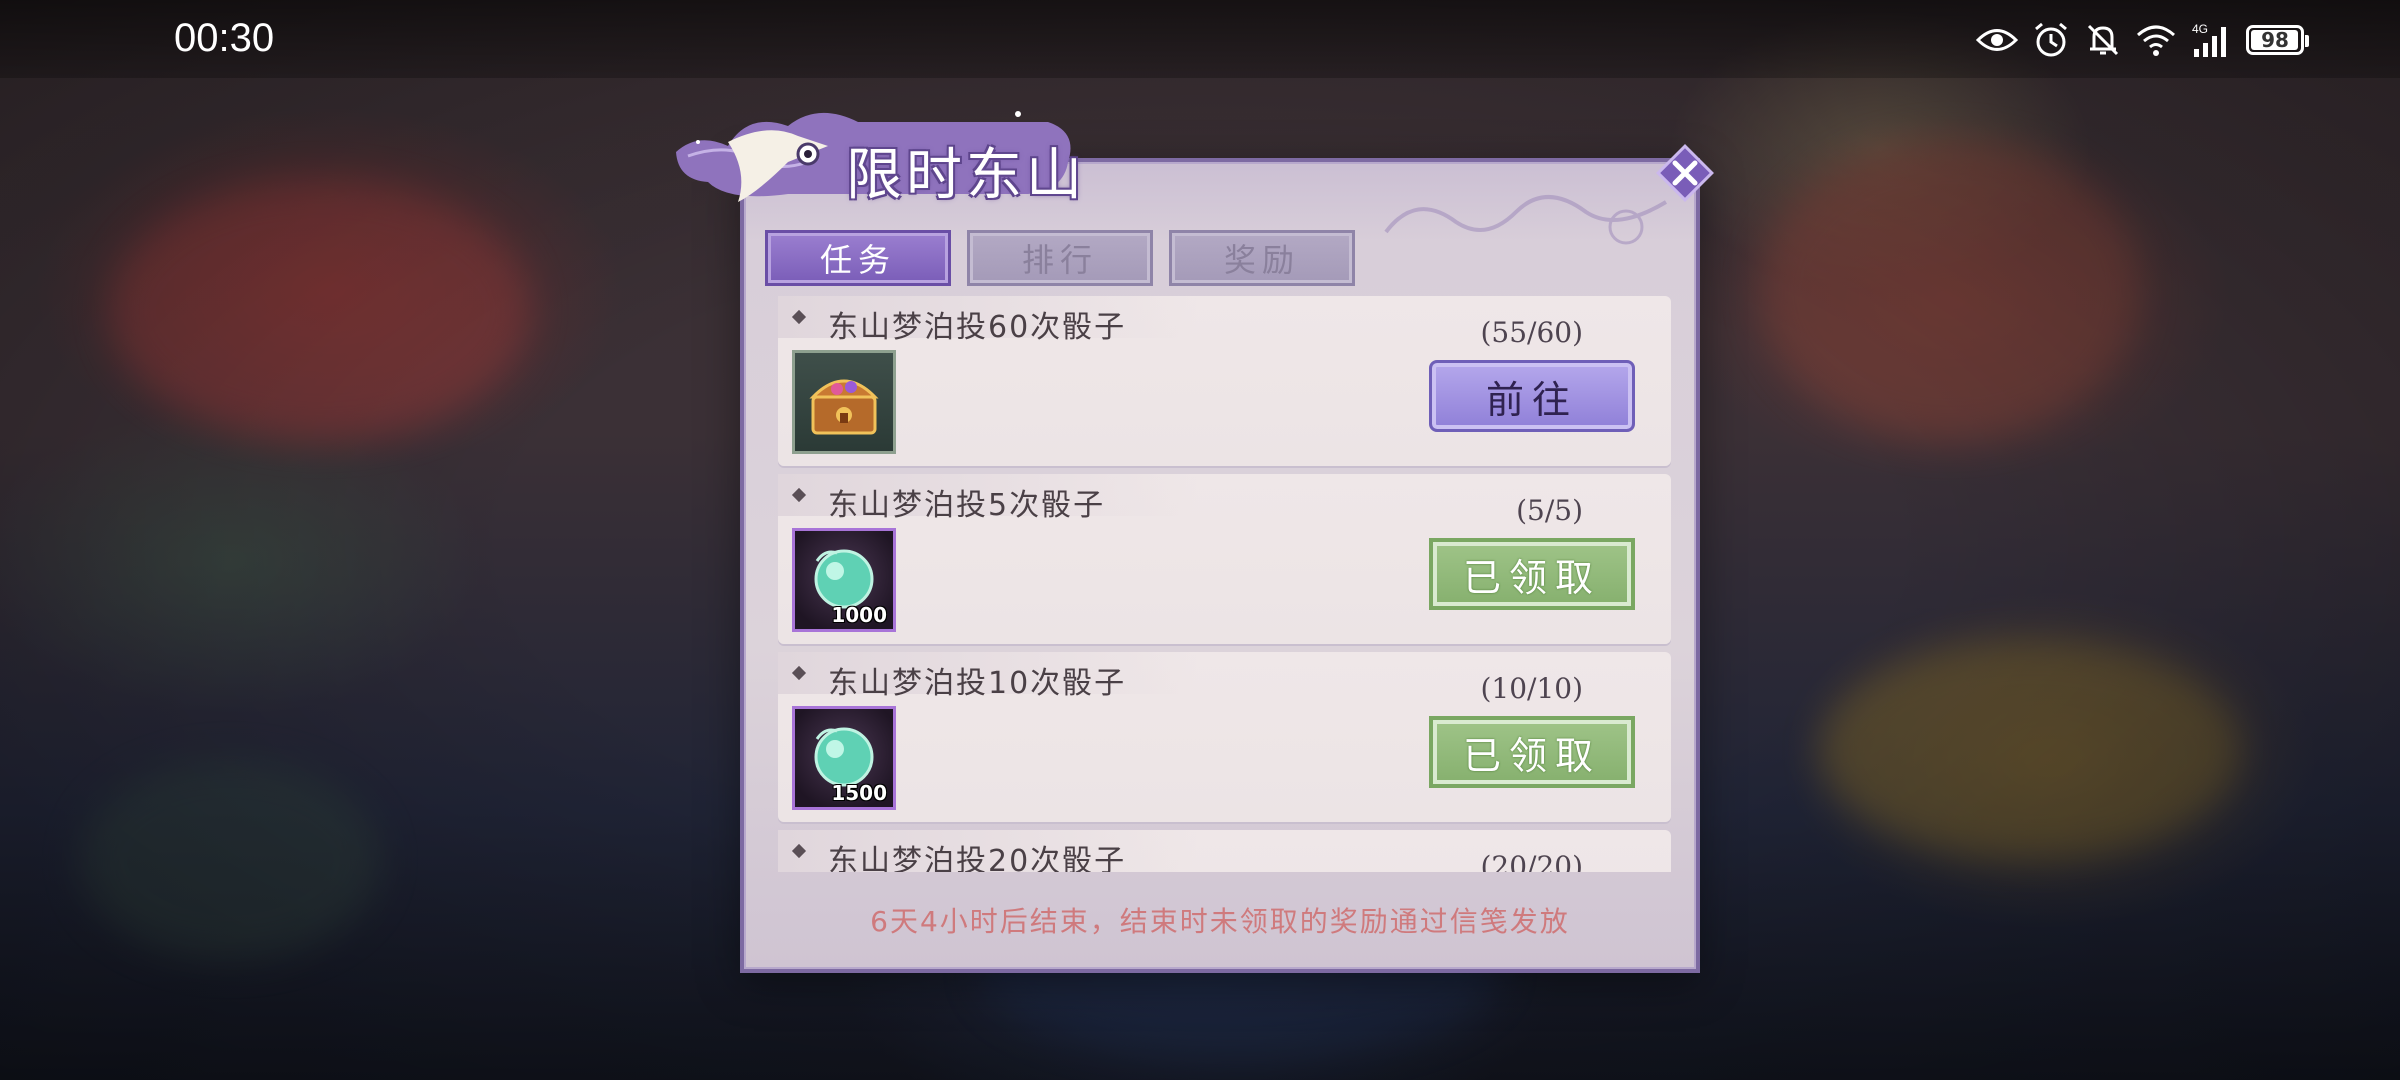  What do you see at coordinates (2200, 29) in the screenshot?
I see `network-type-label: 4G` at bounding box center [2200, 29].